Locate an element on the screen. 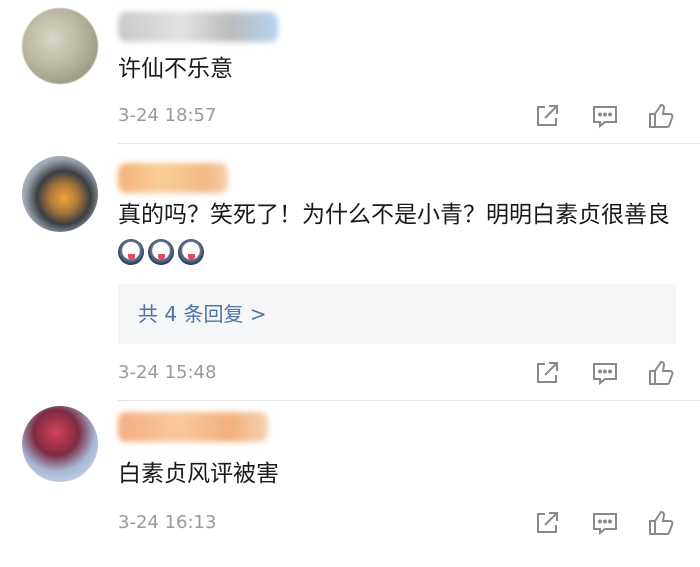 The height and width of the screenshot is (567, 700). emoji-group is located at coordinates (163, 253).